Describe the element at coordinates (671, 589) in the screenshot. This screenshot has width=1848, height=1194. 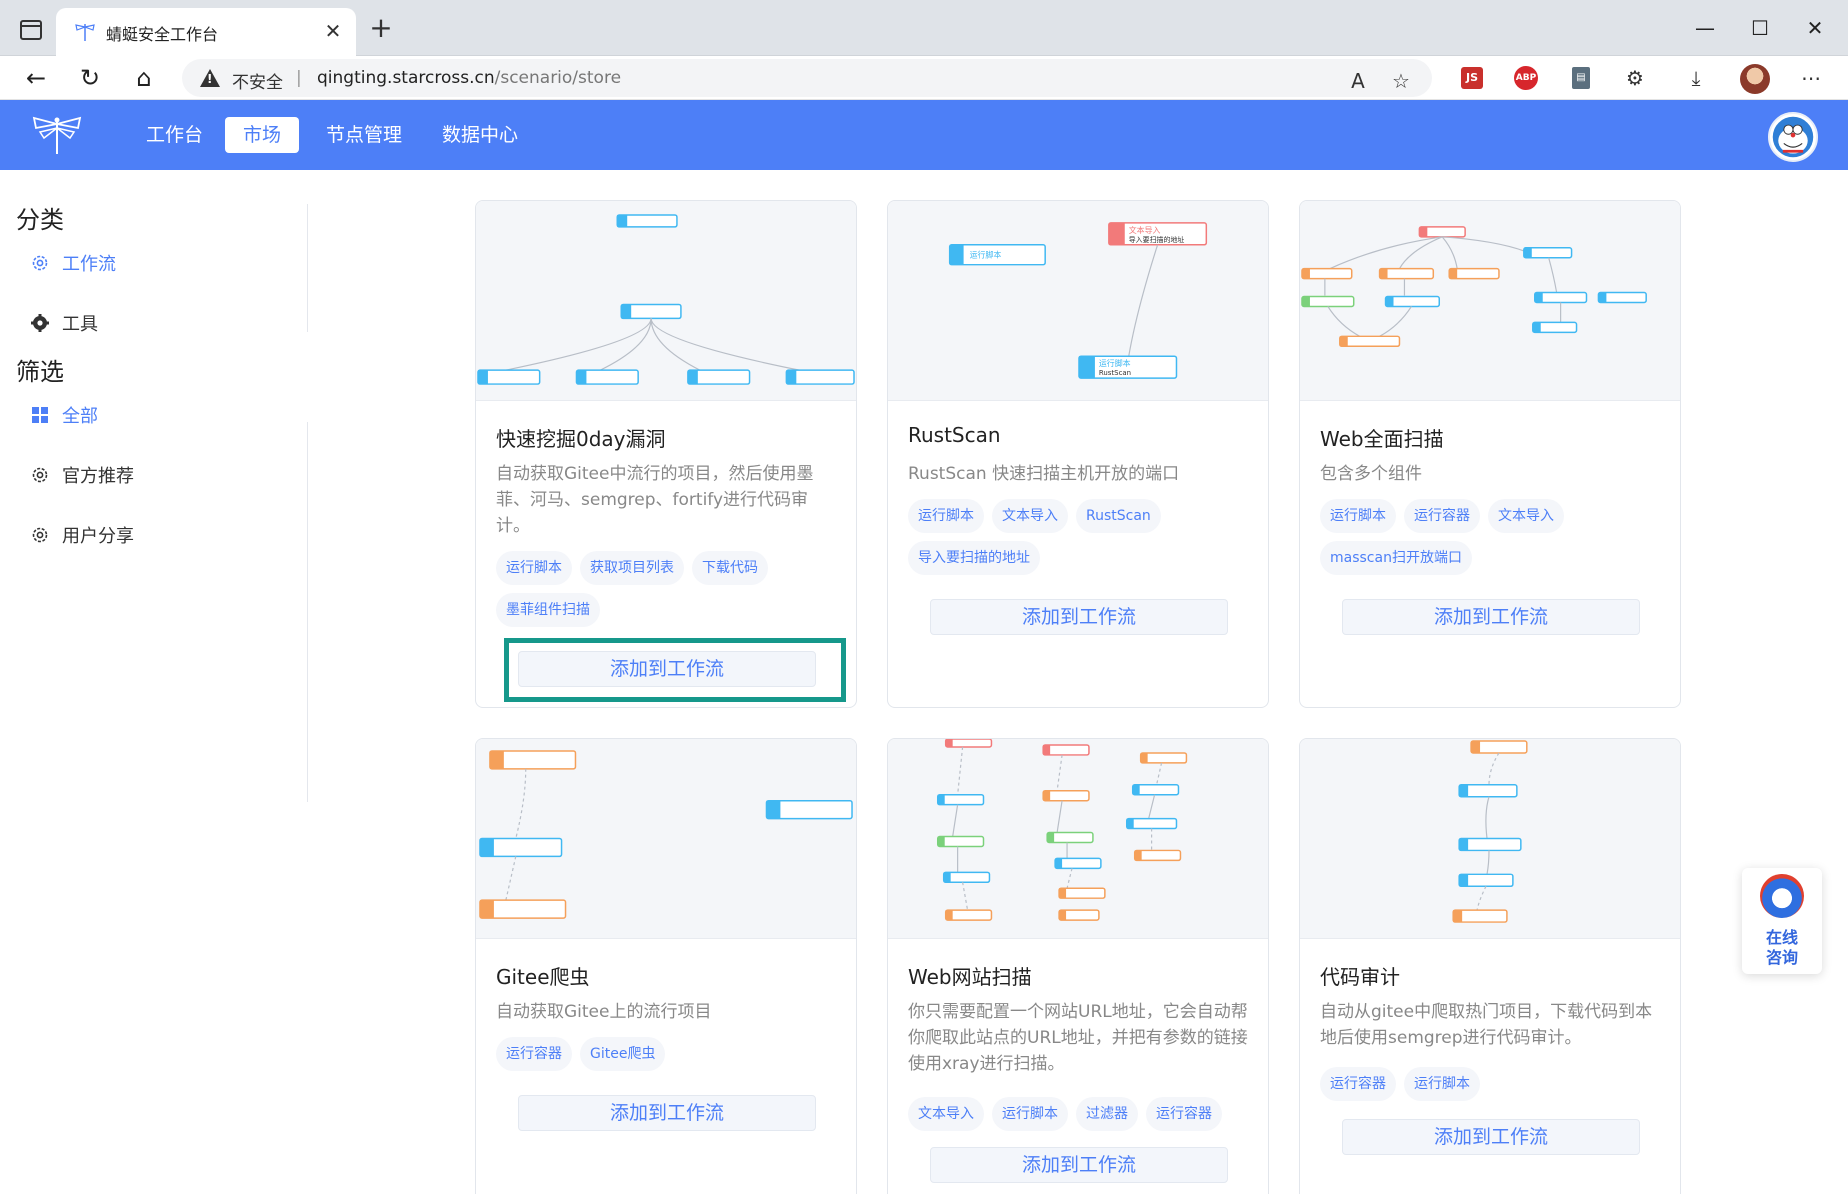
I see `tag-list: 运行脚本 获取项目列表 下载代码 墨菲组件扫描` at that location.